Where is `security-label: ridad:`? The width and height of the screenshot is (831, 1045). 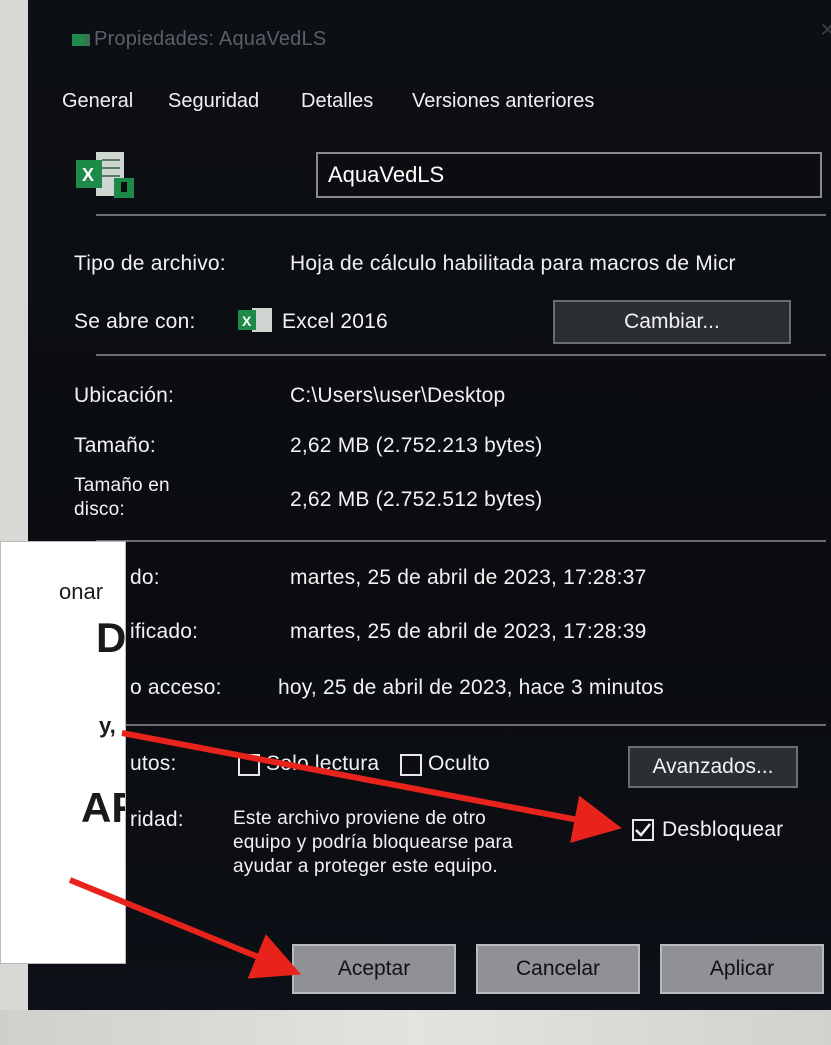
security-label: ridad: is located at coordinates (157, 819).